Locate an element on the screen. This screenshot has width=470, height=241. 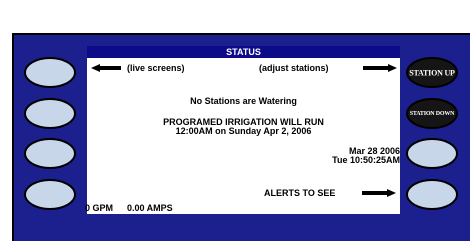
station-up-label: STATION UP is located at coordinates (432, 72).